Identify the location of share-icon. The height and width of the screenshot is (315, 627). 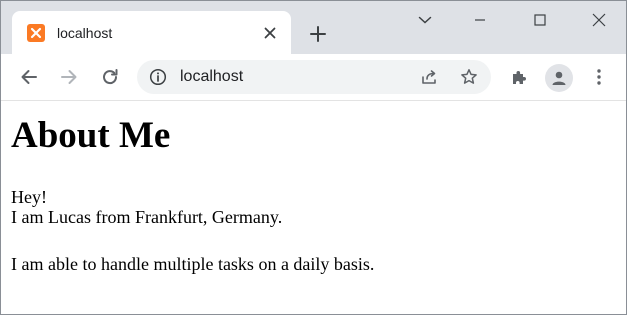
(429, 77).